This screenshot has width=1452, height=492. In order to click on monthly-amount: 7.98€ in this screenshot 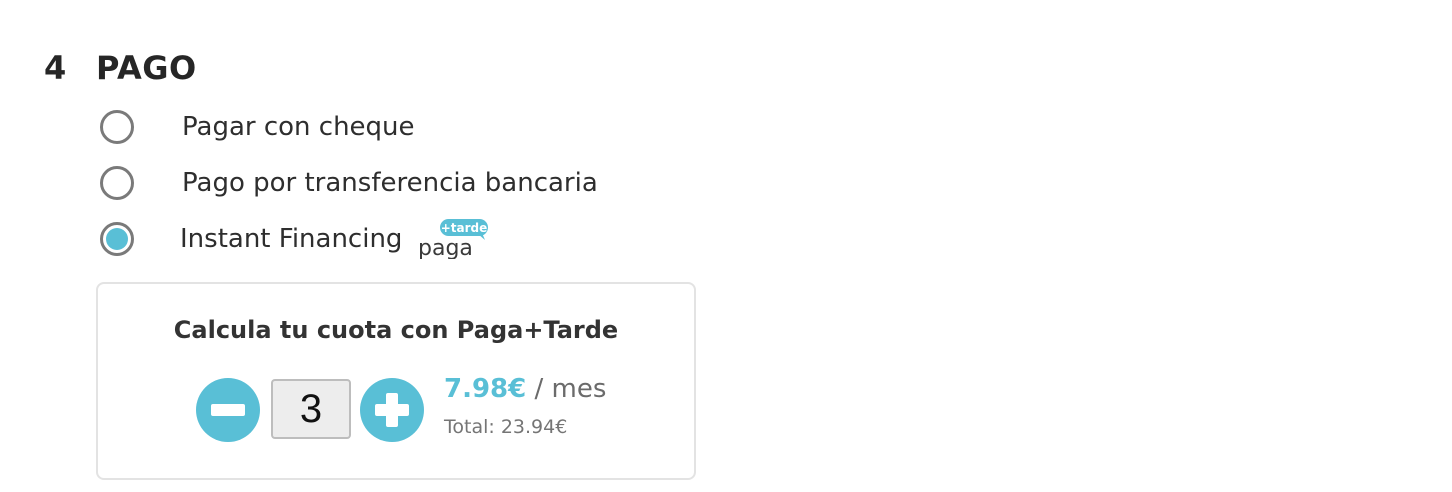, I will do `click(485, 389)`.